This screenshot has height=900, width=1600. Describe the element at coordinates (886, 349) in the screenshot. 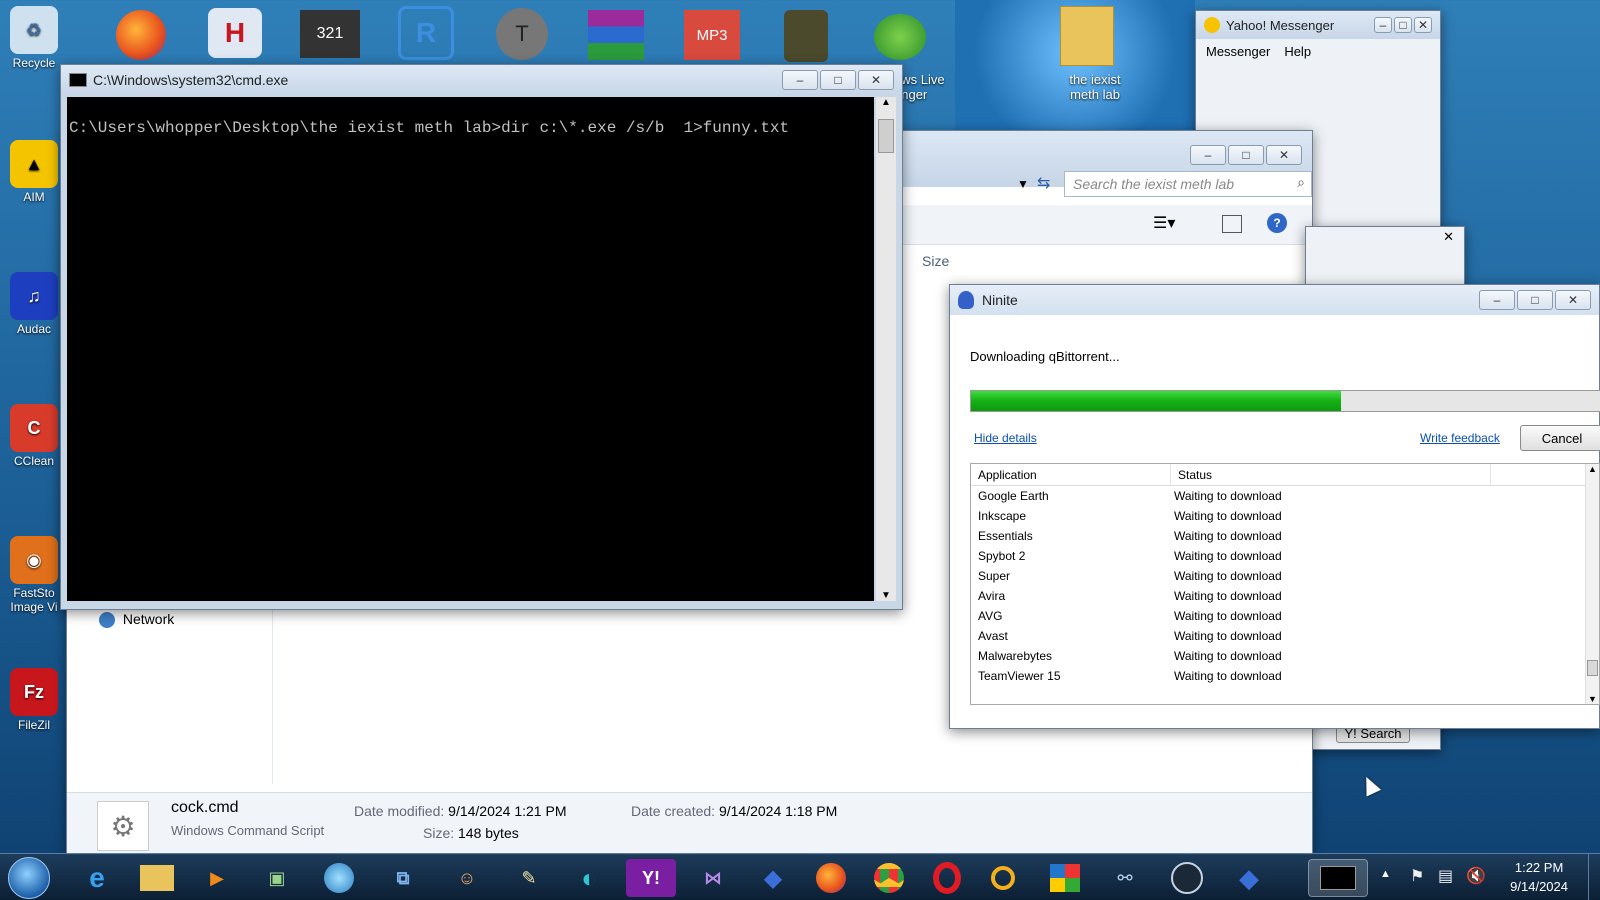

I see `cmd-scrollbar: ▲ ▼` at that location.